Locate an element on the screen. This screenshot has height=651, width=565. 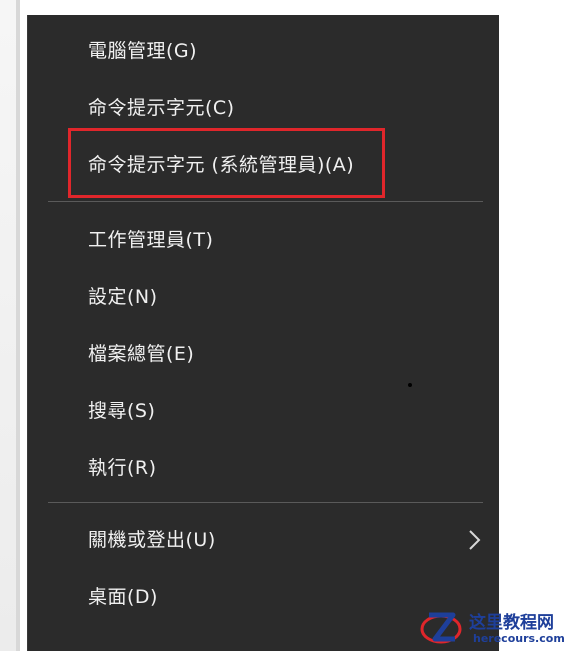
menu-item-task-manager: 工作管理員(T) is located at coordinates (264, 240).